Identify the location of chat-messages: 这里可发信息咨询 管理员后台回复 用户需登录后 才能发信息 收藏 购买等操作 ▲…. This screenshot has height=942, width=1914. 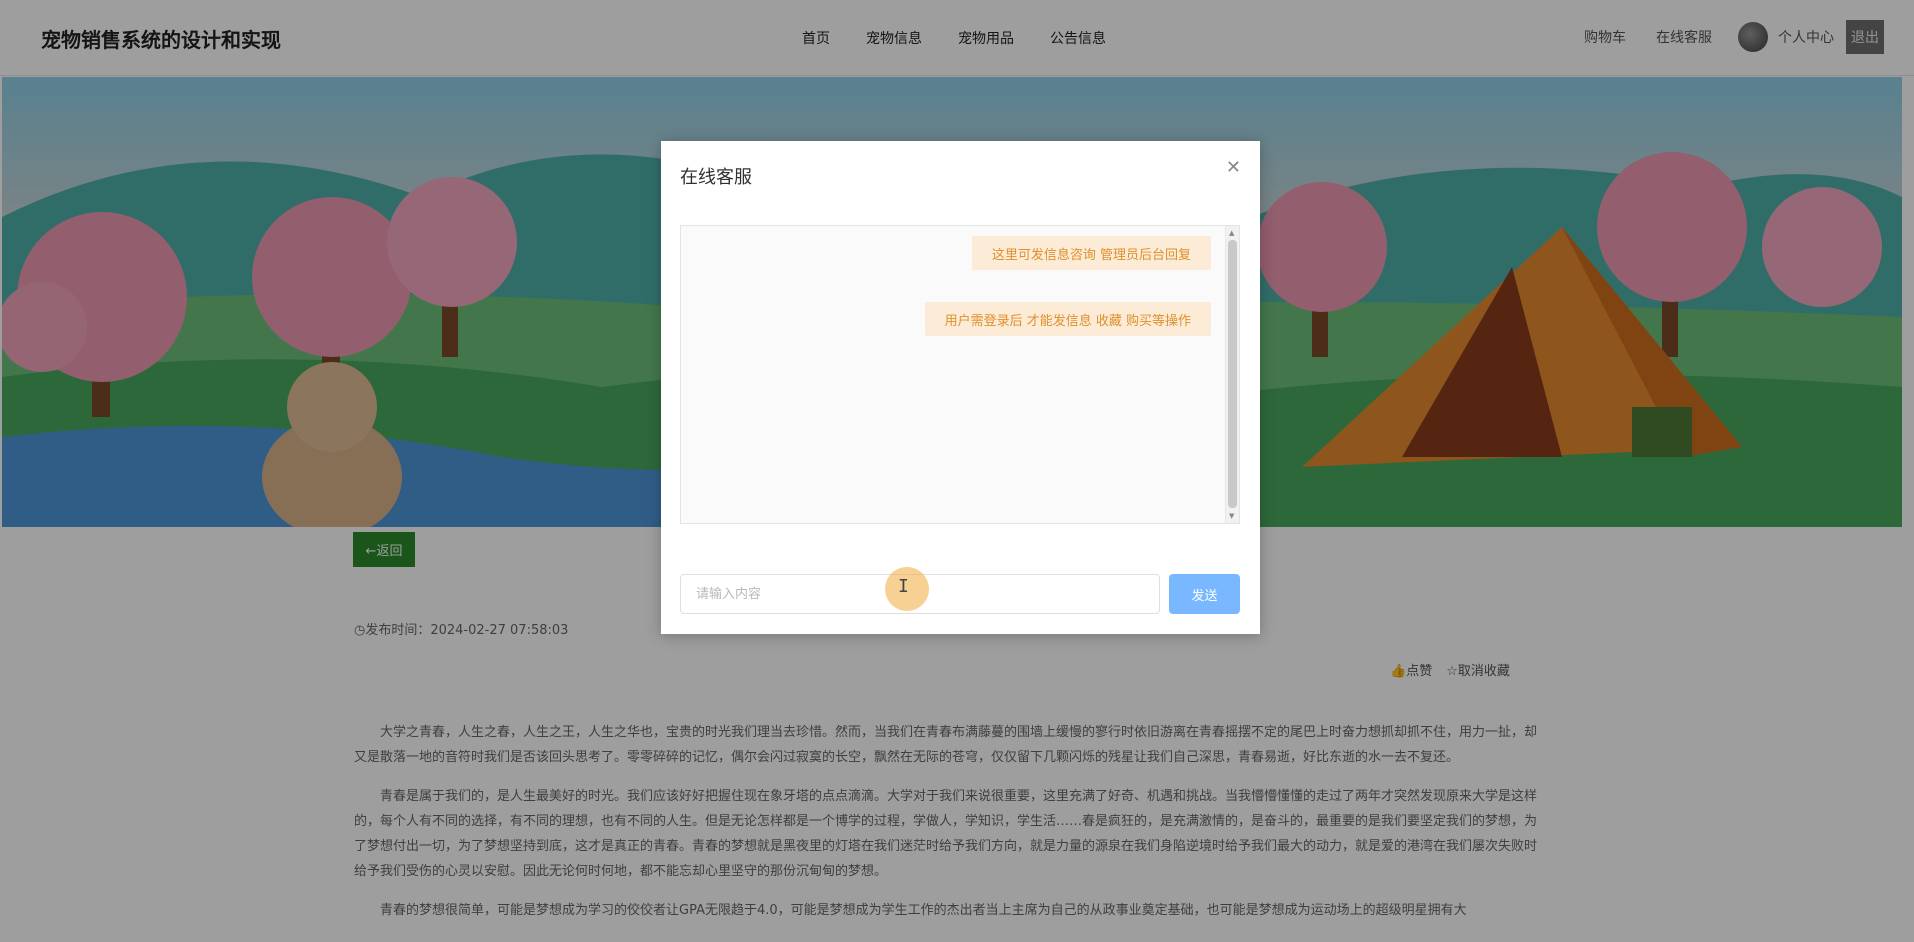
(960, 374).